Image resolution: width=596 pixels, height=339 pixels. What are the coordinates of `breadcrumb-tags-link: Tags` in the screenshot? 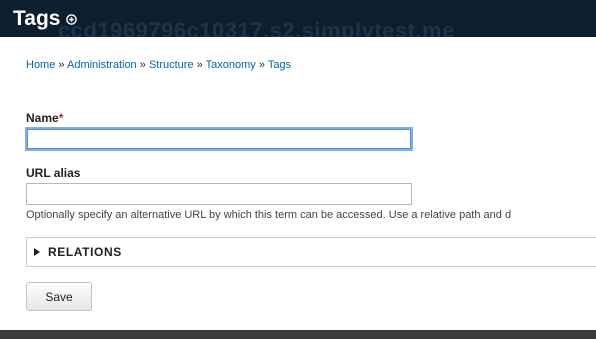 It's located at (279, 65).